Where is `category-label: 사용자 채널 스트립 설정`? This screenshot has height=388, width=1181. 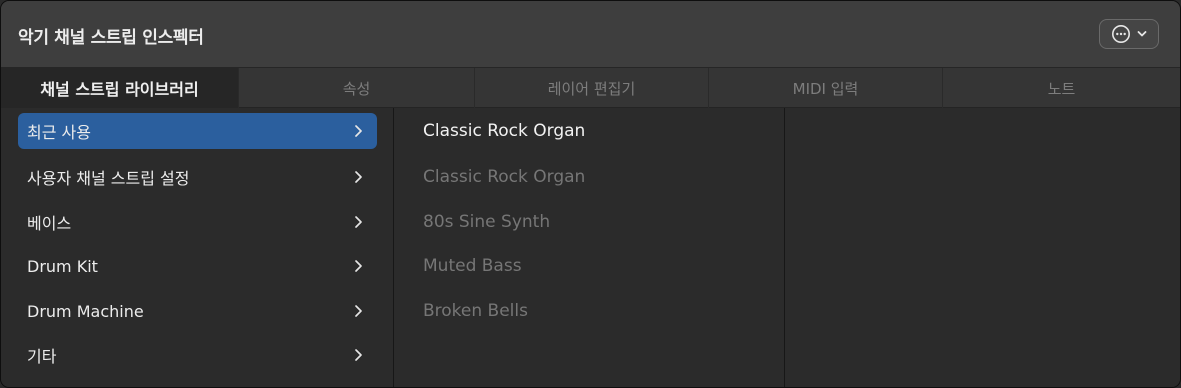
category-label: 사용자 채널 스트립 설정 is located at coordinates (108, 178).